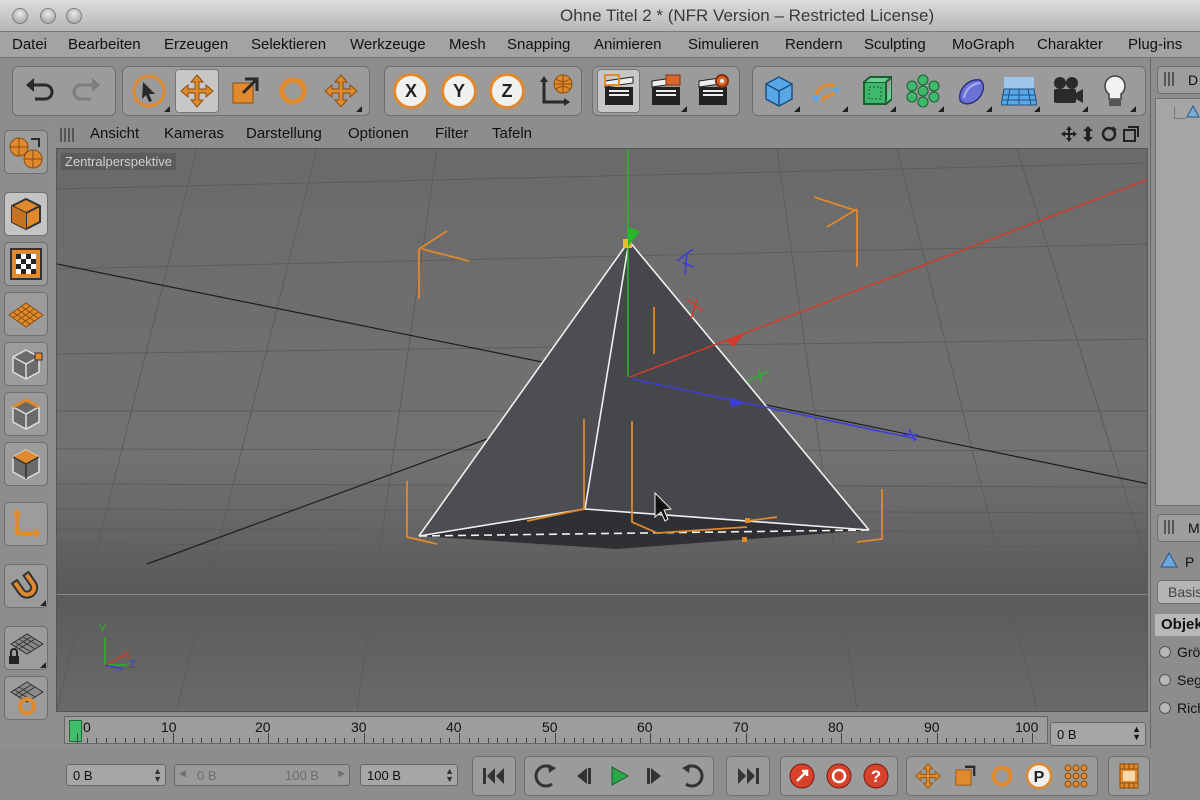 The height and width of the screenshot is (800, 1200). What do you see at coordinates (1165, 680) in the screenshot?
I see `animation-dot-segments` at bounding box center [1165, 680].